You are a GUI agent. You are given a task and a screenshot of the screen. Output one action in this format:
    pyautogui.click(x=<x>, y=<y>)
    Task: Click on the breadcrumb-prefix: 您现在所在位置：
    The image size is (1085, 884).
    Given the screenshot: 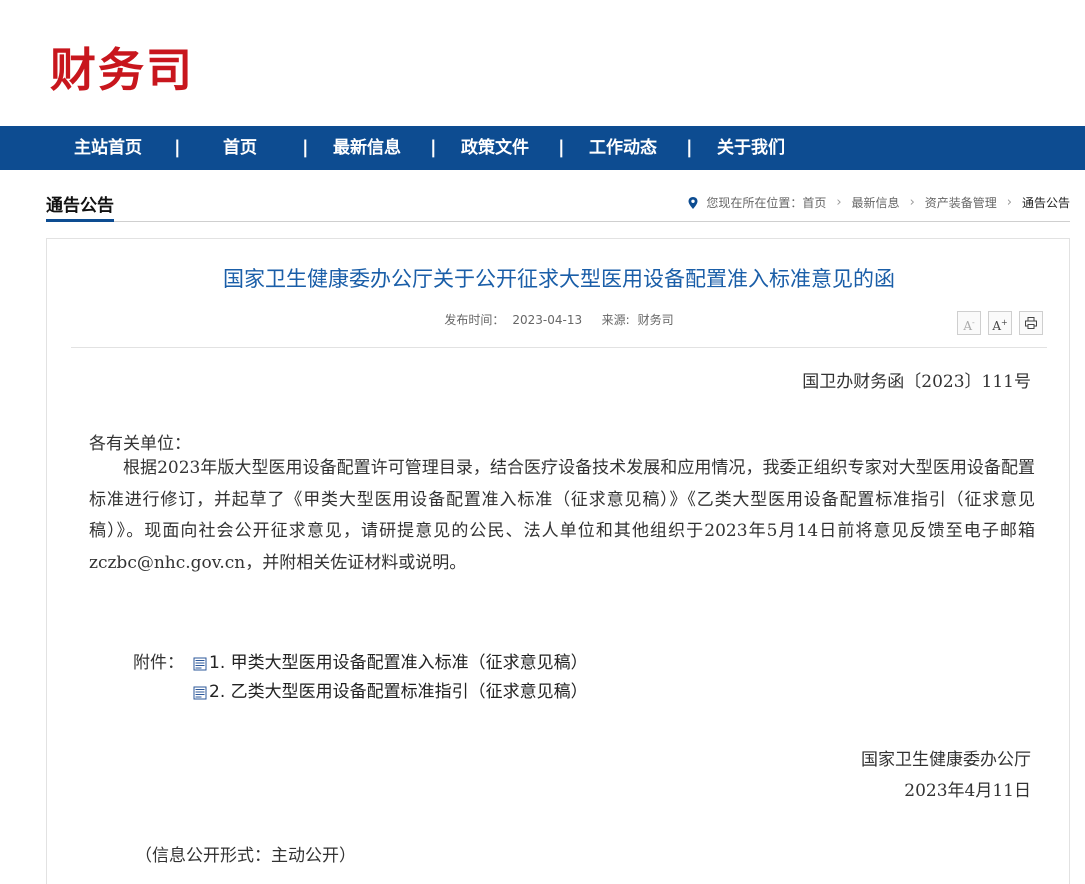 What is the action you would take?
    pyautogui.click(x=754, y=203)
    